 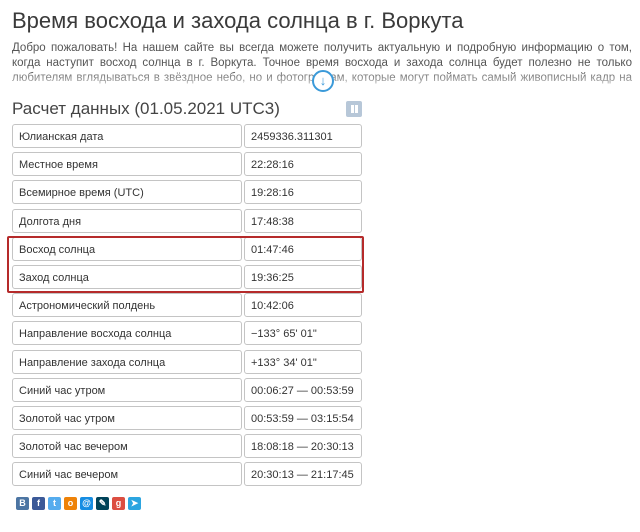 I want to click on mailru-icon: @, so click(x=86, y=503).